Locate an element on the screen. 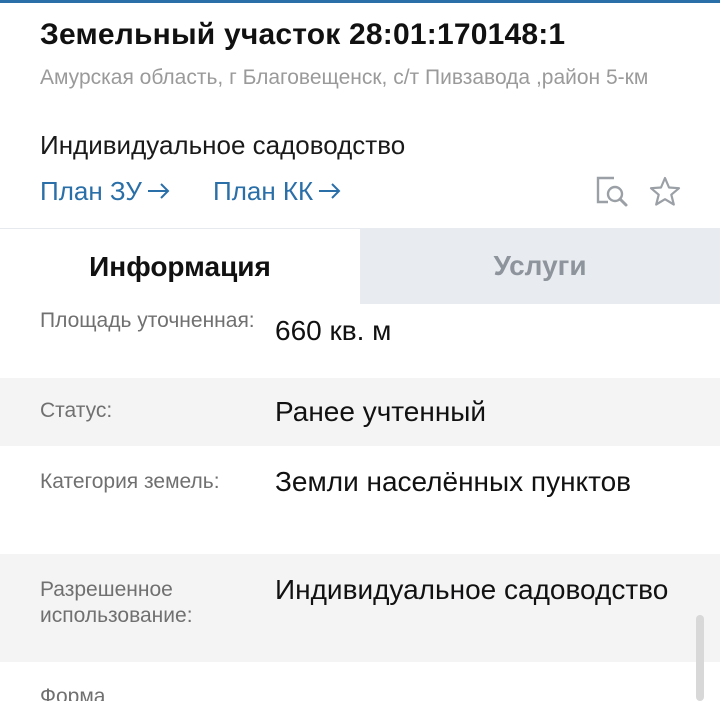 The image size is (720, 701). tab-bar: Информация Услуги is located at coordinates (360, 266).